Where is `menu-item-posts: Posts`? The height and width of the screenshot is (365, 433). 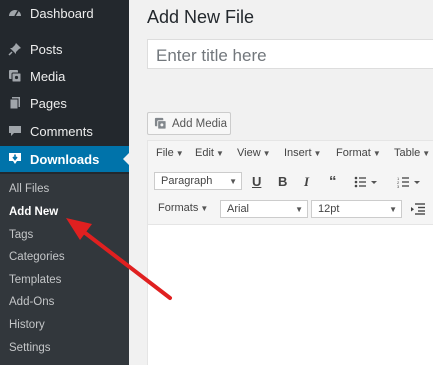
menu-item-posts: Posts is located at coordinates (64, 49).